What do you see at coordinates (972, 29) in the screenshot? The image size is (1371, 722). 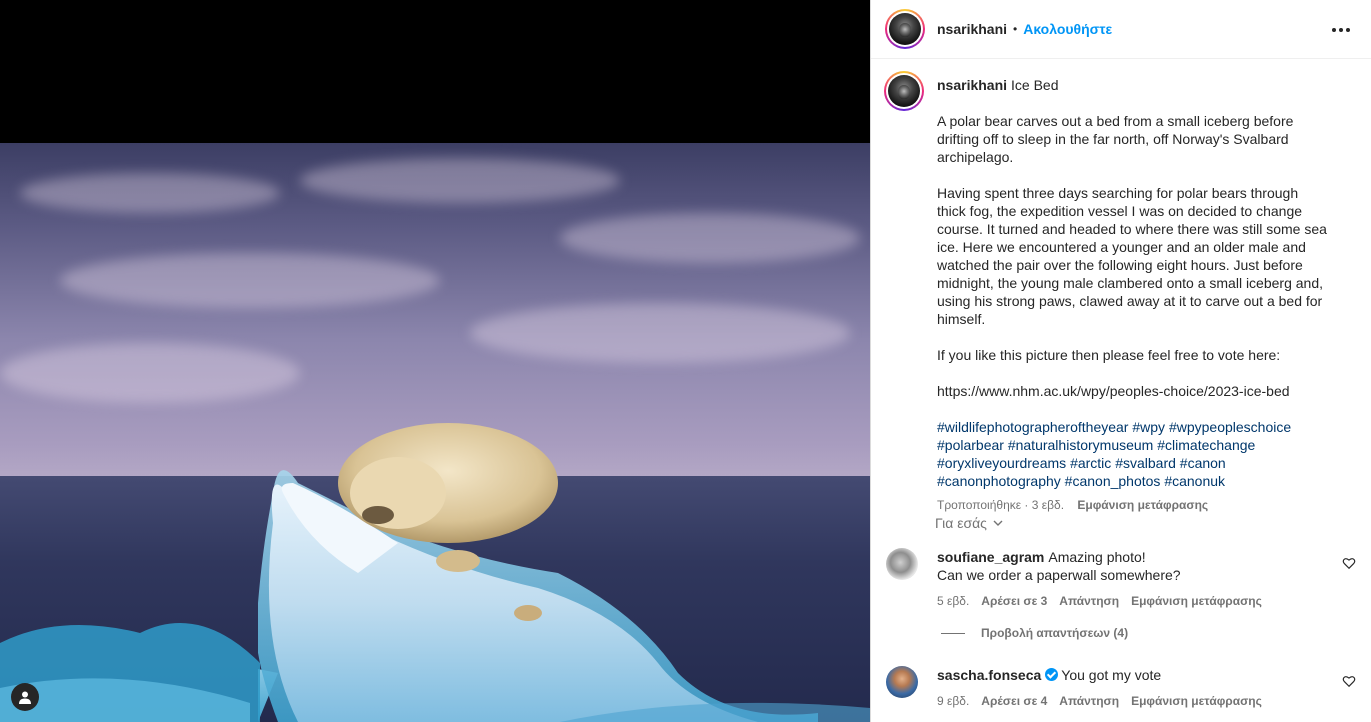 I see `author-username: nsarikhani` at bounding box center [972, 29].